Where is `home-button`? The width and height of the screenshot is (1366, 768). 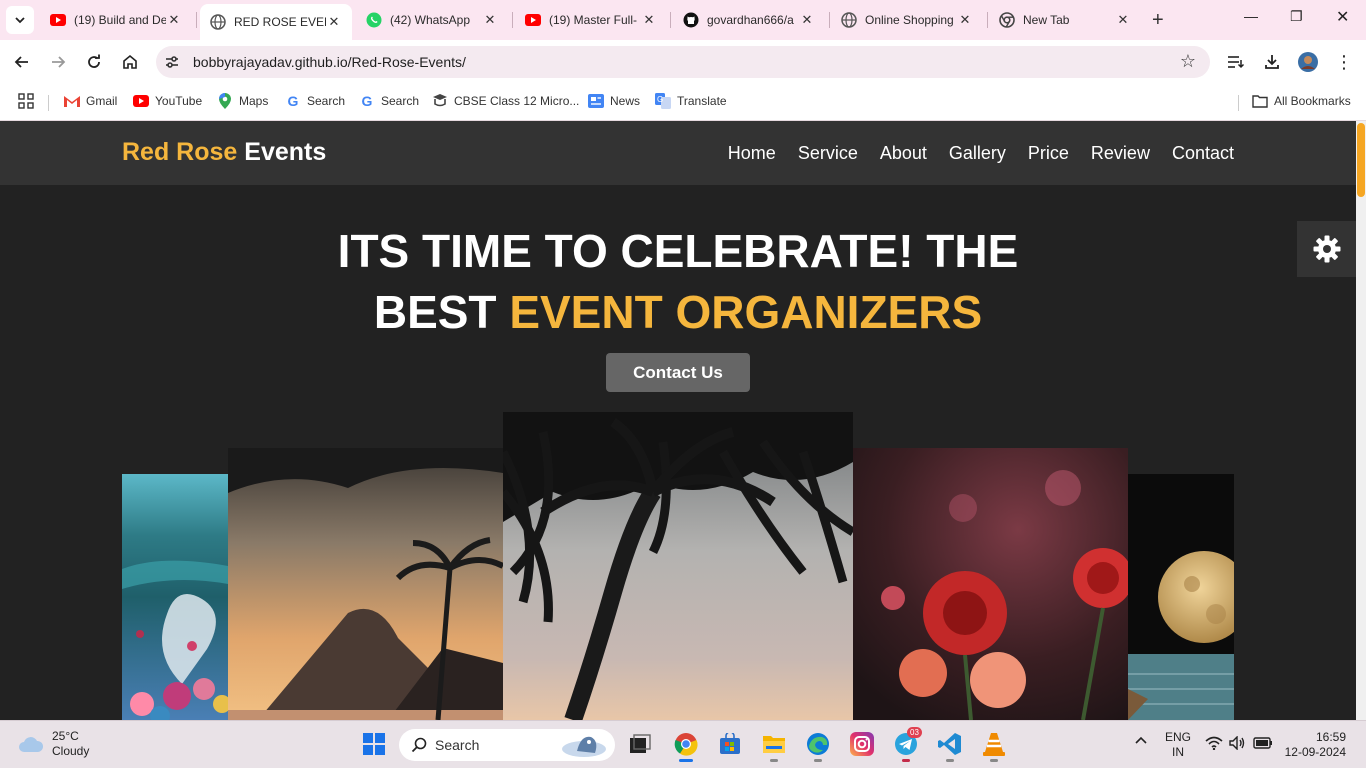 home-button is located at coordinates (130, 62).